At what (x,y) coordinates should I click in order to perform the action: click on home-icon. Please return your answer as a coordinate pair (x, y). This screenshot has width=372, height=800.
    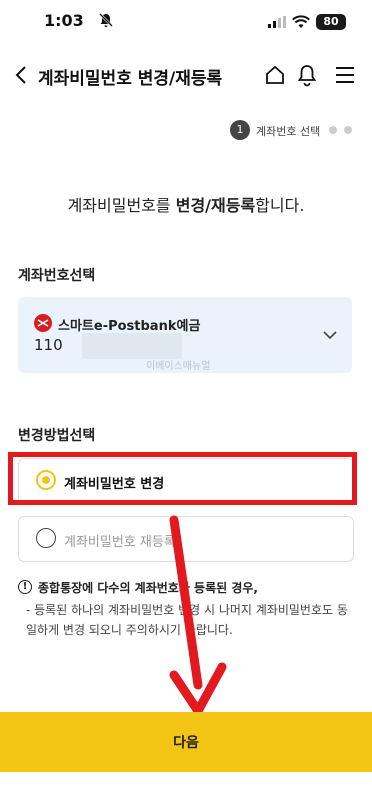
    Looking at the image, I should click on (275, 75).